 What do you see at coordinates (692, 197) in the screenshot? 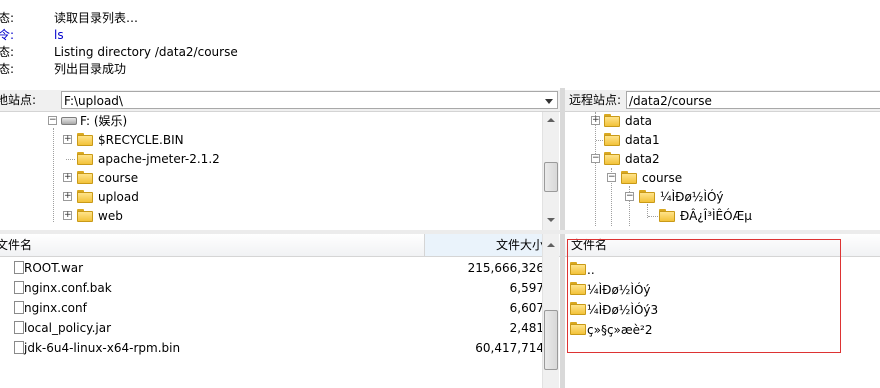
I see `tree-node-label: ¼ÌÐø½ÌÓý` at bounding box center [692, 197].